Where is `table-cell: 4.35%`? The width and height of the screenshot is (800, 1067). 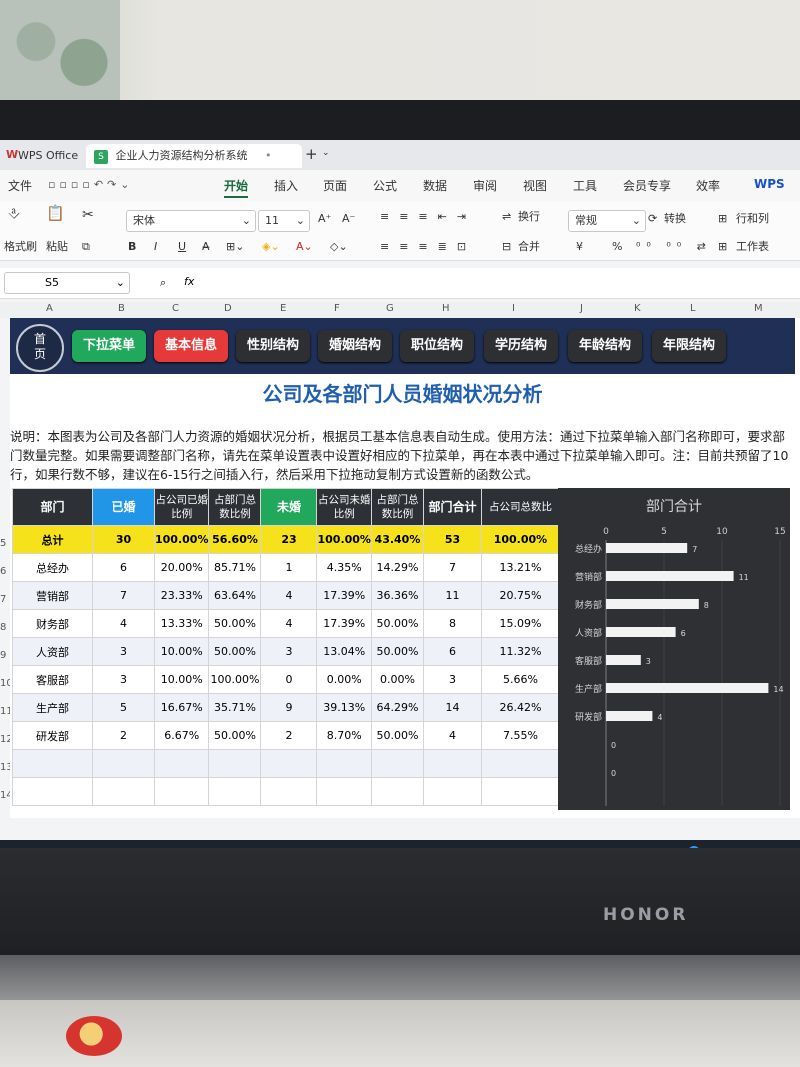 table-cell: 4.35% is located at coordinates (344, 567).